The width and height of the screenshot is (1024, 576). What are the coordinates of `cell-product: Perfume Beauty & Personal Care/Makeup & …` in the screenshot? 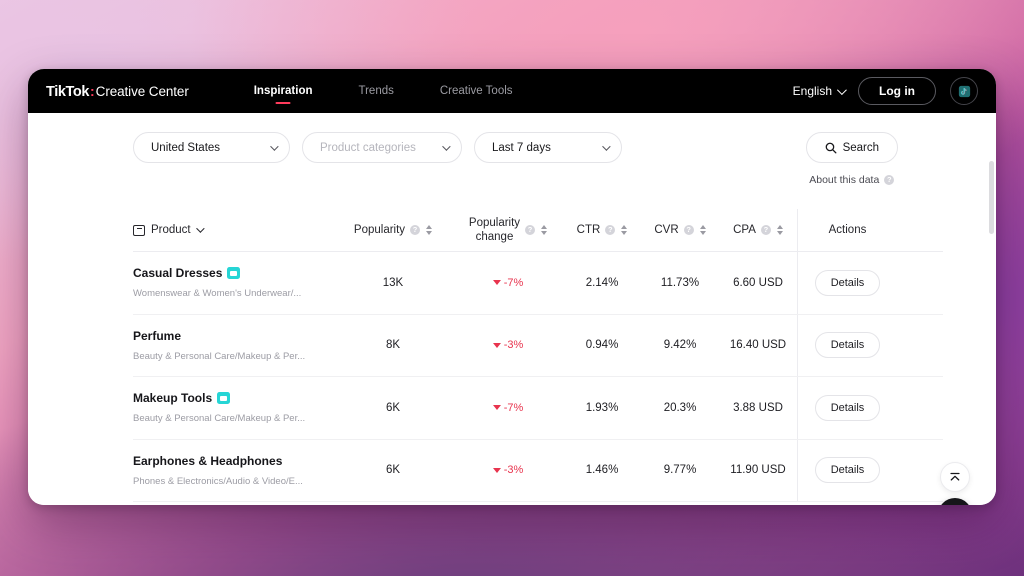 It's located at (233, 345).